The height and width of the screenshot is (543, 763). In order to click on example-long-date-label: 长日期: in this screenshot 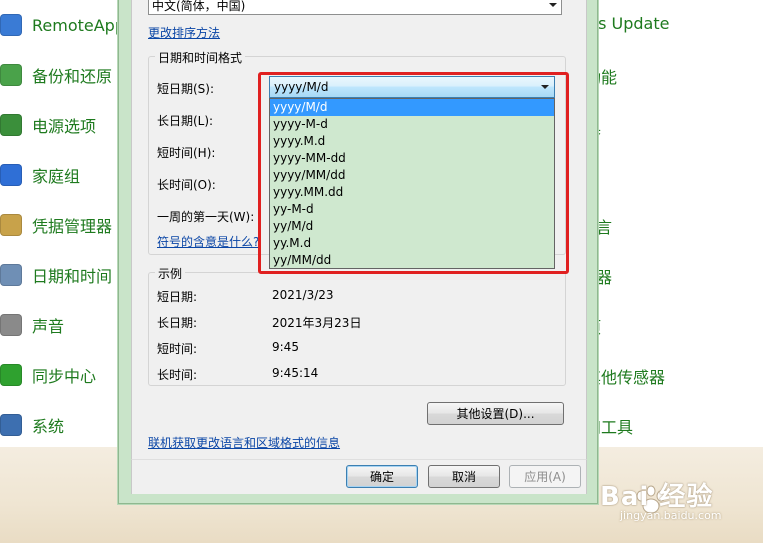, I will do `click(177, 323)`.